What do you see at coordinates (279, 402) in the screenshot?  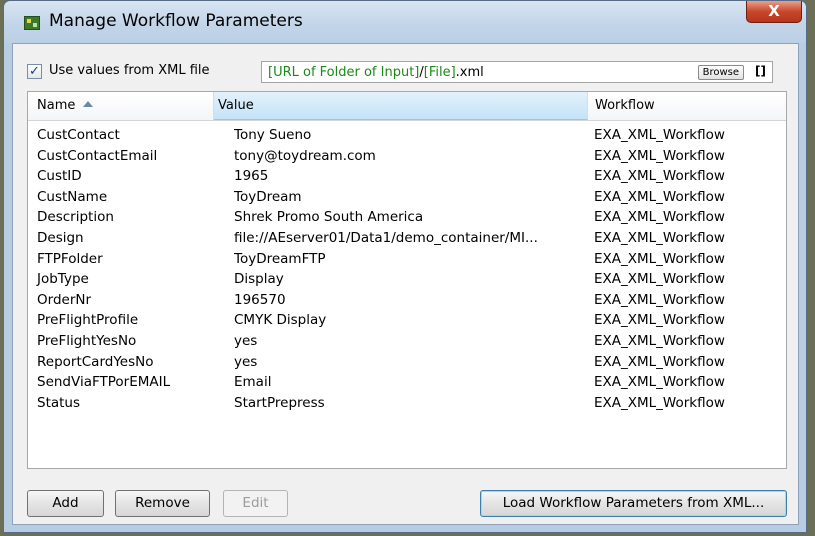 I see `cell-value: StartPrepress` at bounding box center [279, 402].